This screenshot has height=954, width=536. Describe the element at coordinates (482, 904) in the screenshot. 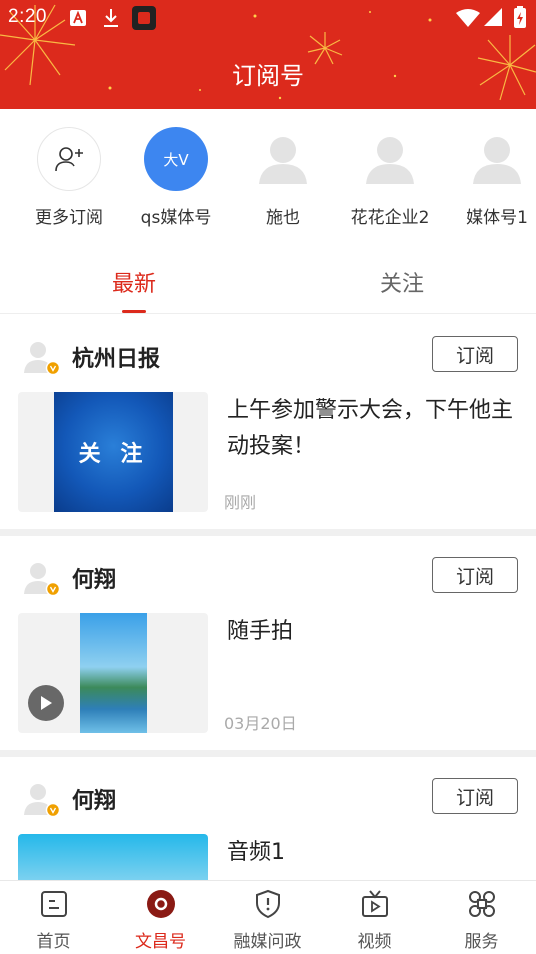

I see `services-icon` at that location.